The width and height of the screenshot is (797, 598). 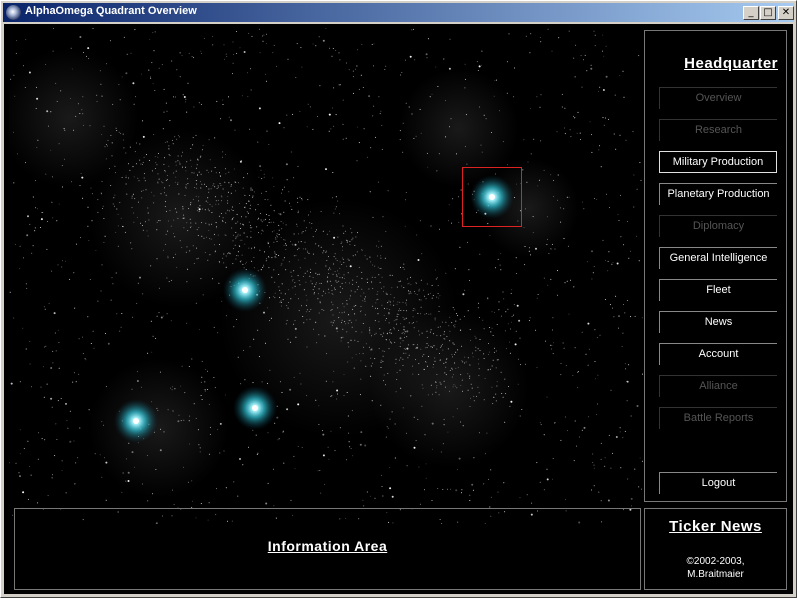 I want to click on menu-item-general-intelligence: General Intelligence, so click(x=718, y=258).